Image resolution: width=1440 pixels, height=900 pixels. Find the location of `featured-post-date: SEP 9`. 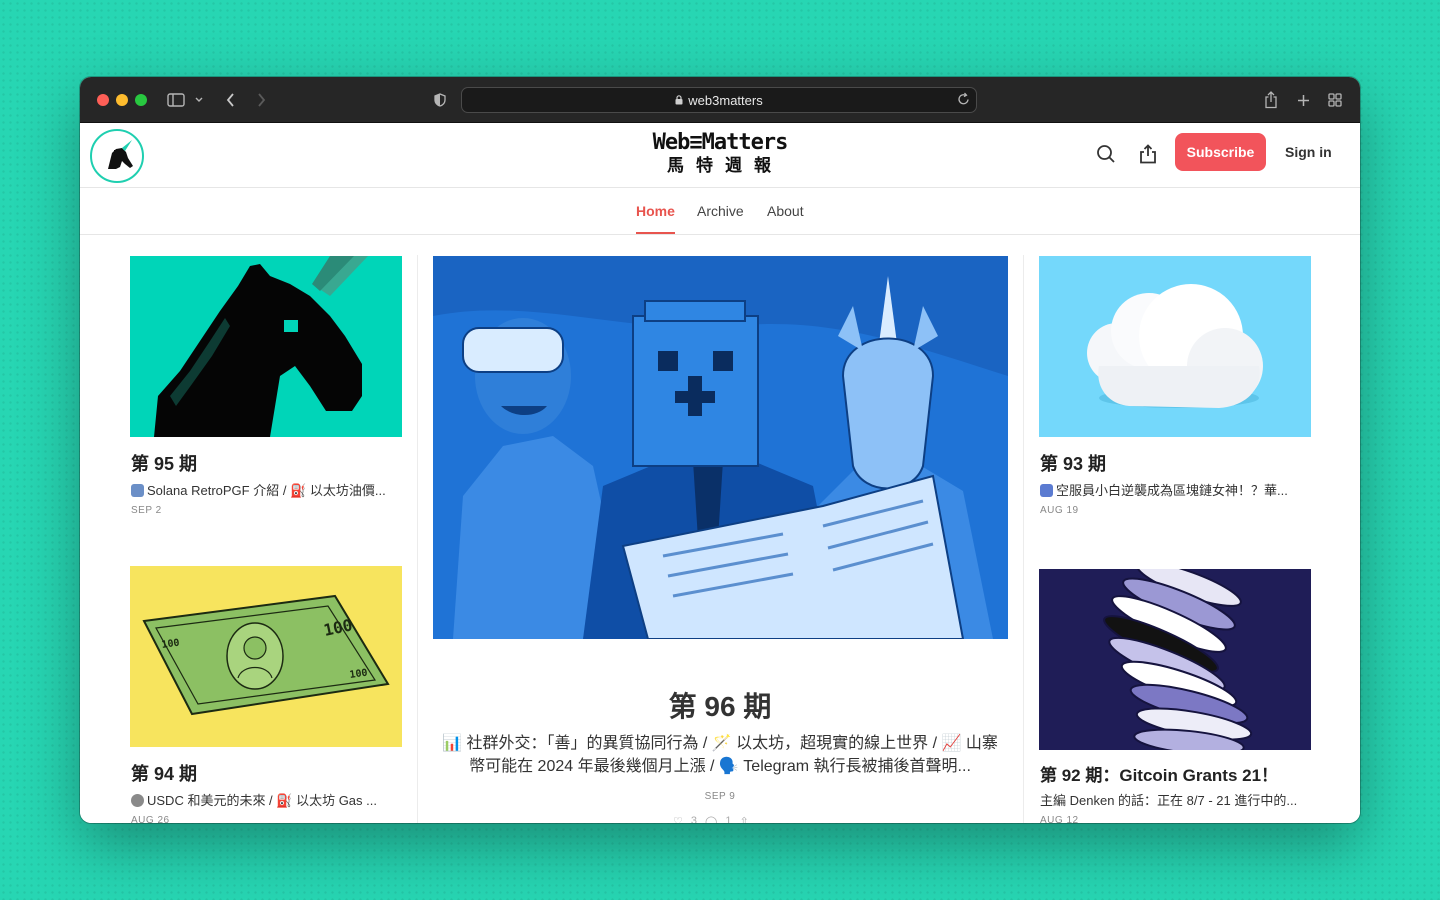

featured-post-date: SEP 9 is located at coordinates (720, 796).